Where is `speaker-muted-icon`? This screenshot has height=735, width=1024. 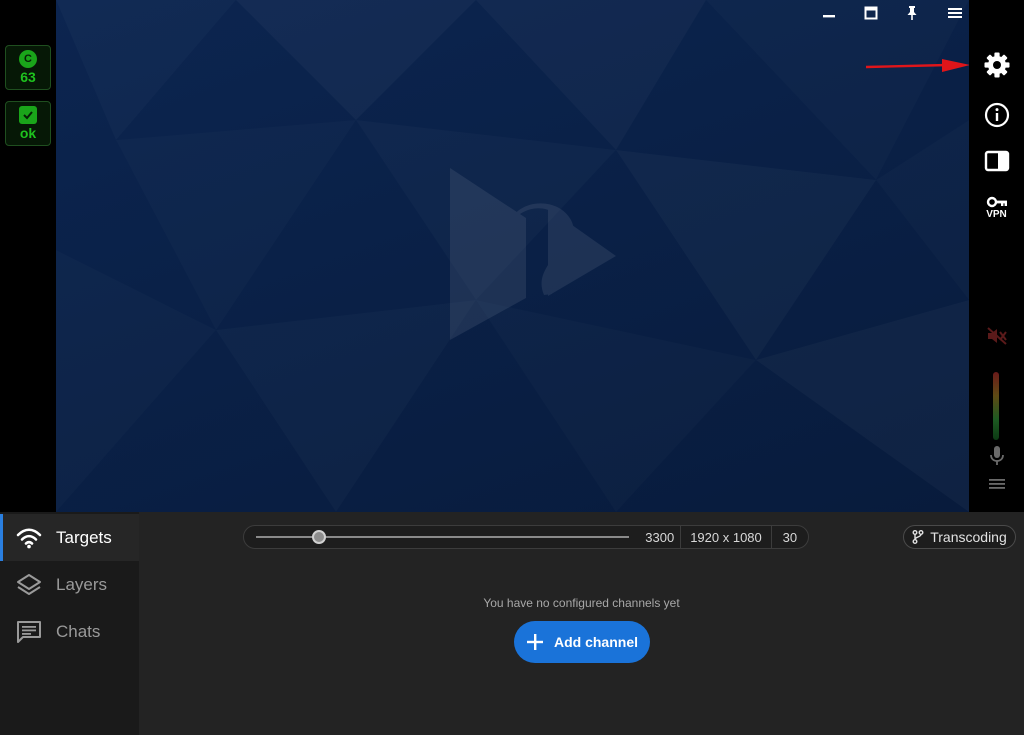 speaker-muted-icon is located at coordinates (996, 336).